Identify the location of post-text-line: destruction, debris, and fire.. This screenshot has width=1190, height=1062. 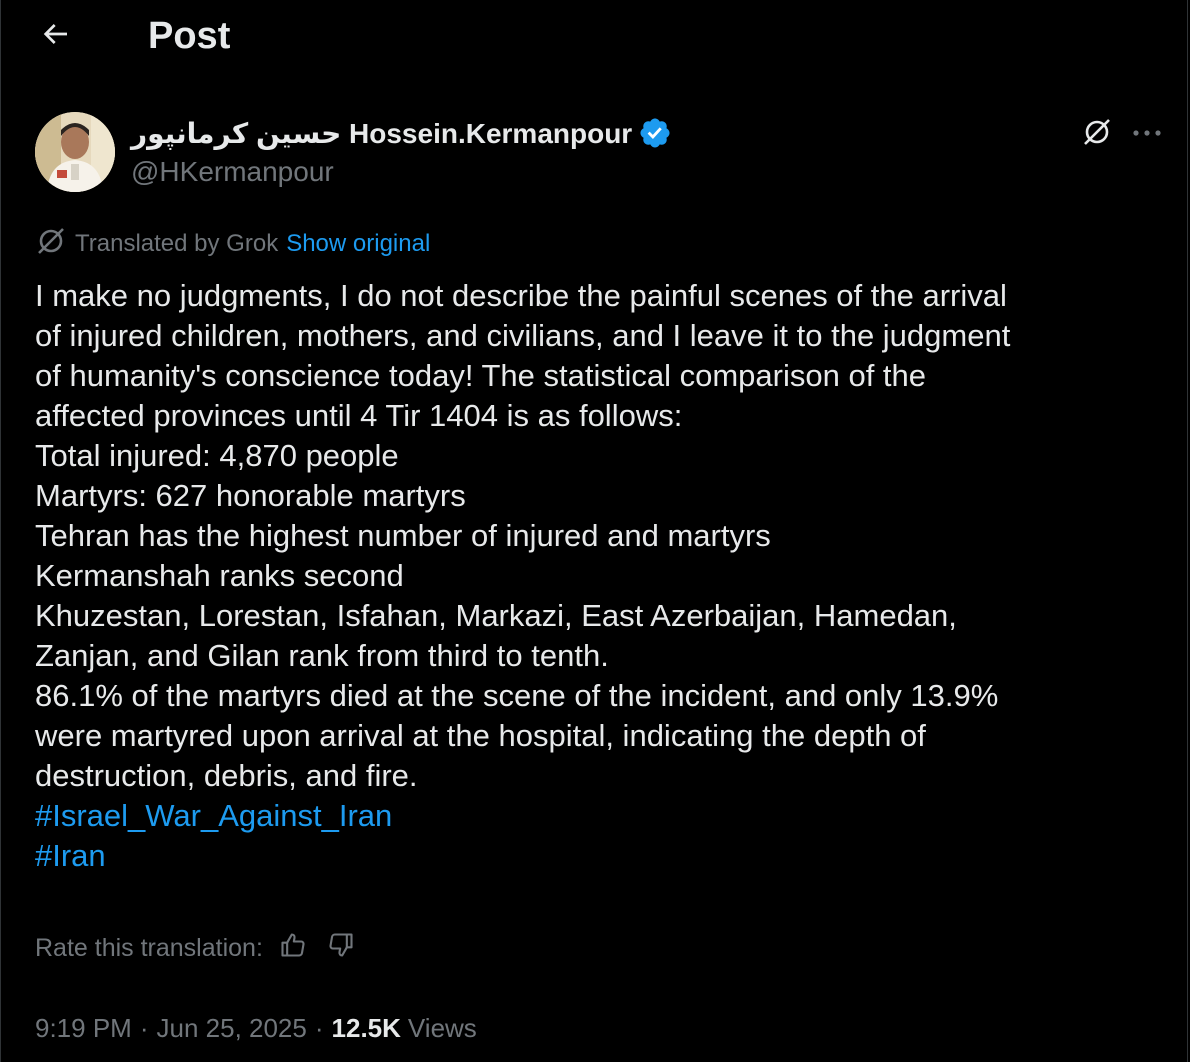
(226, 775).